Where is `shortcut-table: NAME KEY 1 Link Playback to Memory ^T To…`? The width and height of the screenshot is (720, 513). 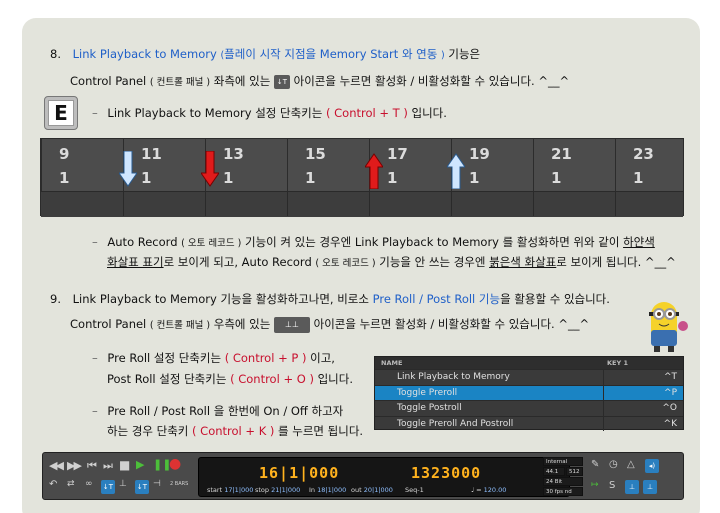
shortcut-table: NAME KEY 1 Link Playback to Memory ^T To… is located at coordinates (529, 393).